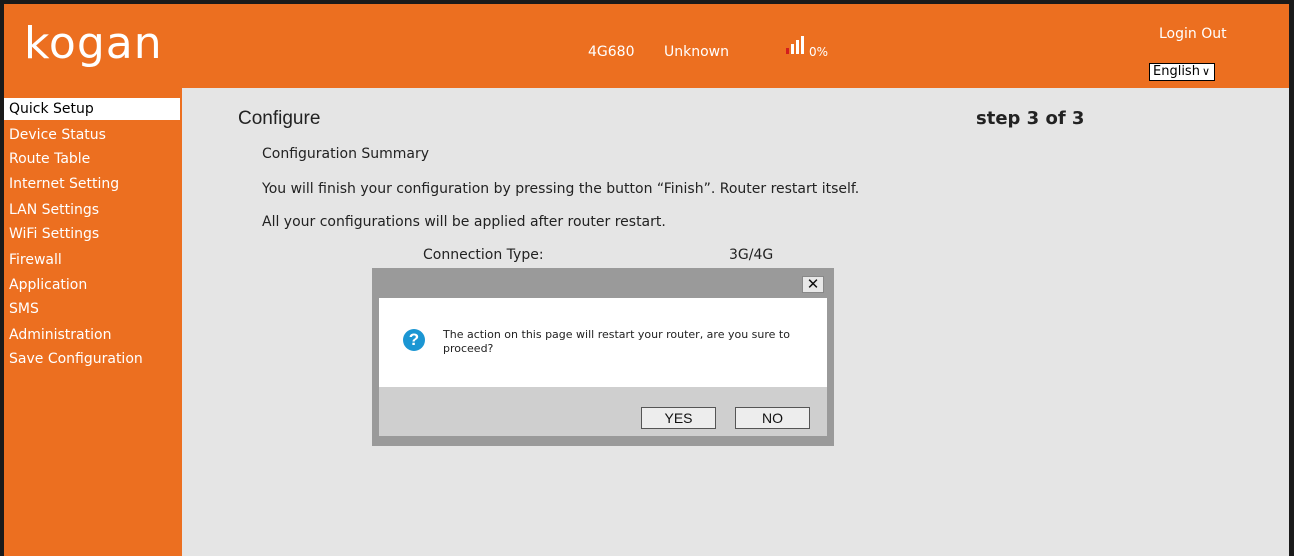 This screenshot has width=1294, height=556. Describe the element at coordinates (1205, 71) in the screenshot. I see `chevron-down-icon: ∨` at that location.